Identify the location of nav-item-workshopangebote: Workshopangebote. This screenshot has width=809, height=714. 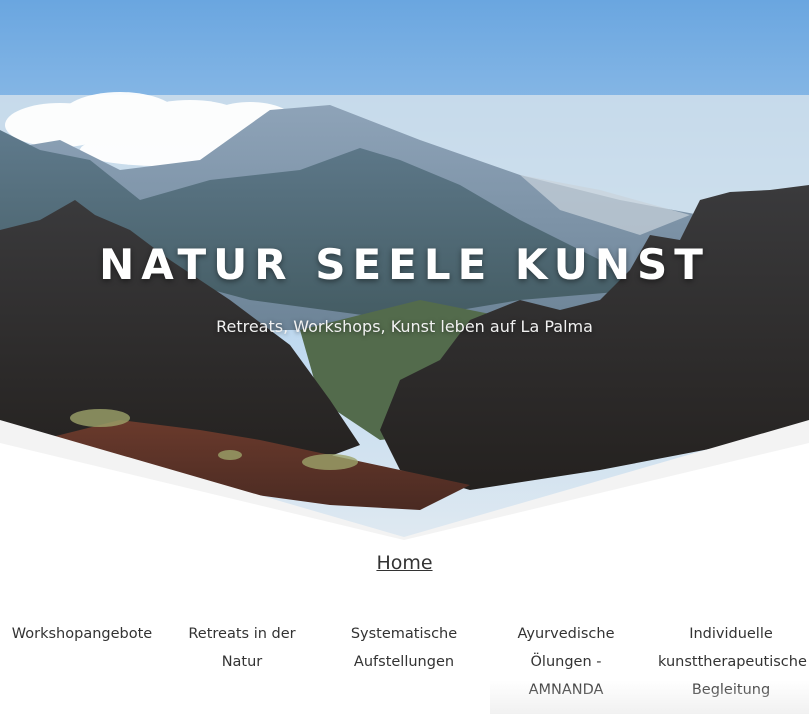
(82, 634).